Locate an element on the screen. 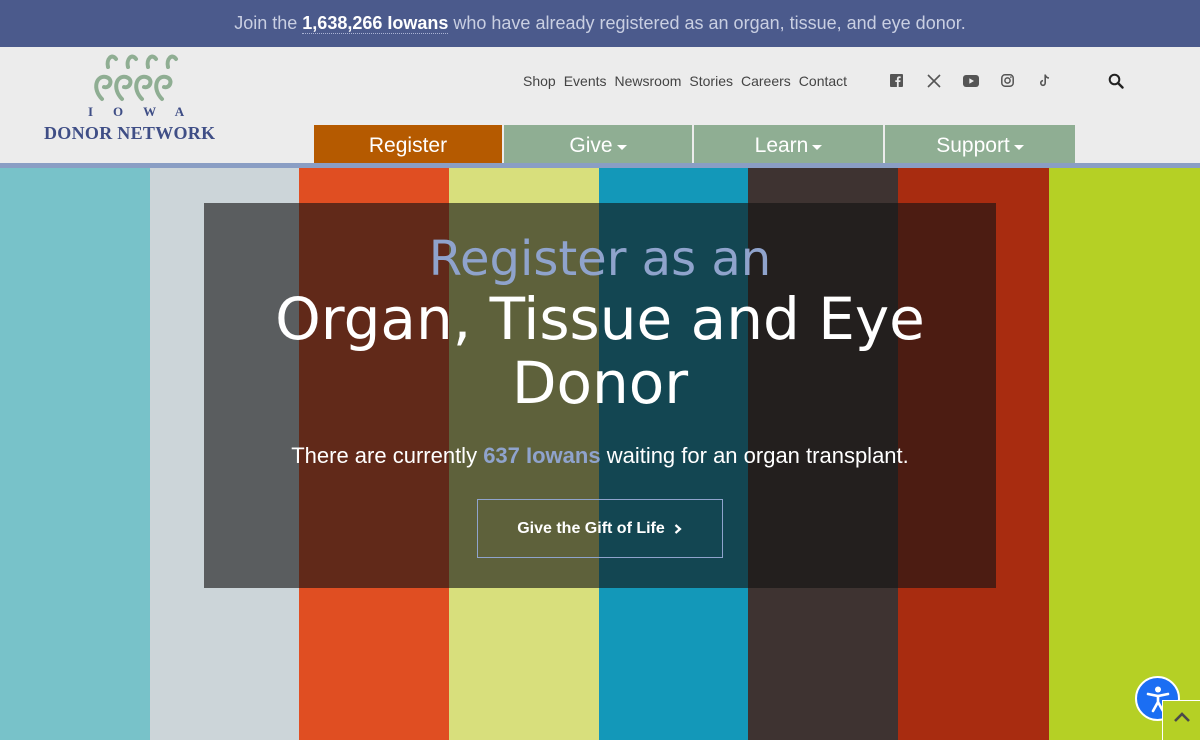 Image resolution: width=1200 pixels, height=740 pixels. logo-iowa-text: IOWA is located at coordinates (146, 111).